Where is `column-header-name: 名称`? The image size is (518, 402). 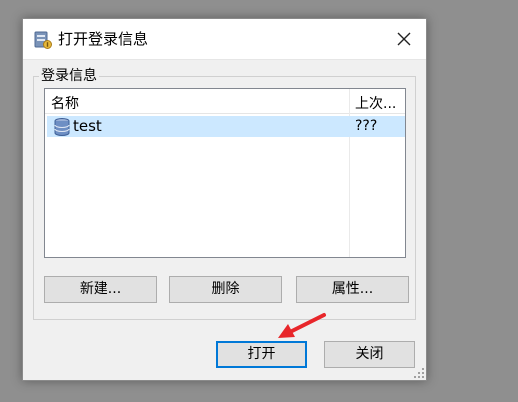 column-header-name: 名称 is located at coordinates (65, 103).